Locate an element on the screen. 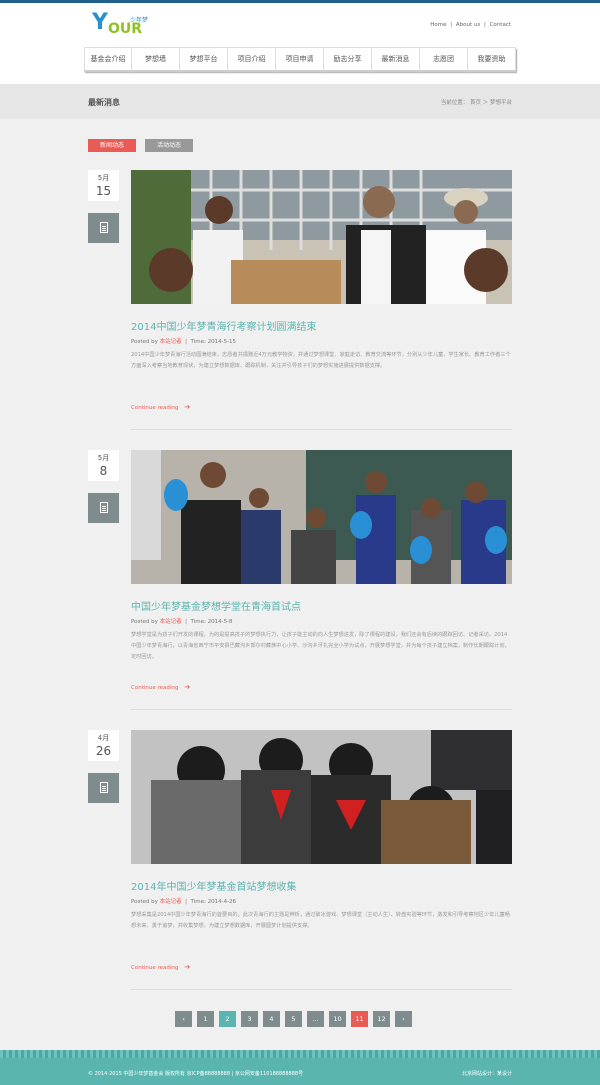  post-month: 4月 is located at coordinates (103, 738).